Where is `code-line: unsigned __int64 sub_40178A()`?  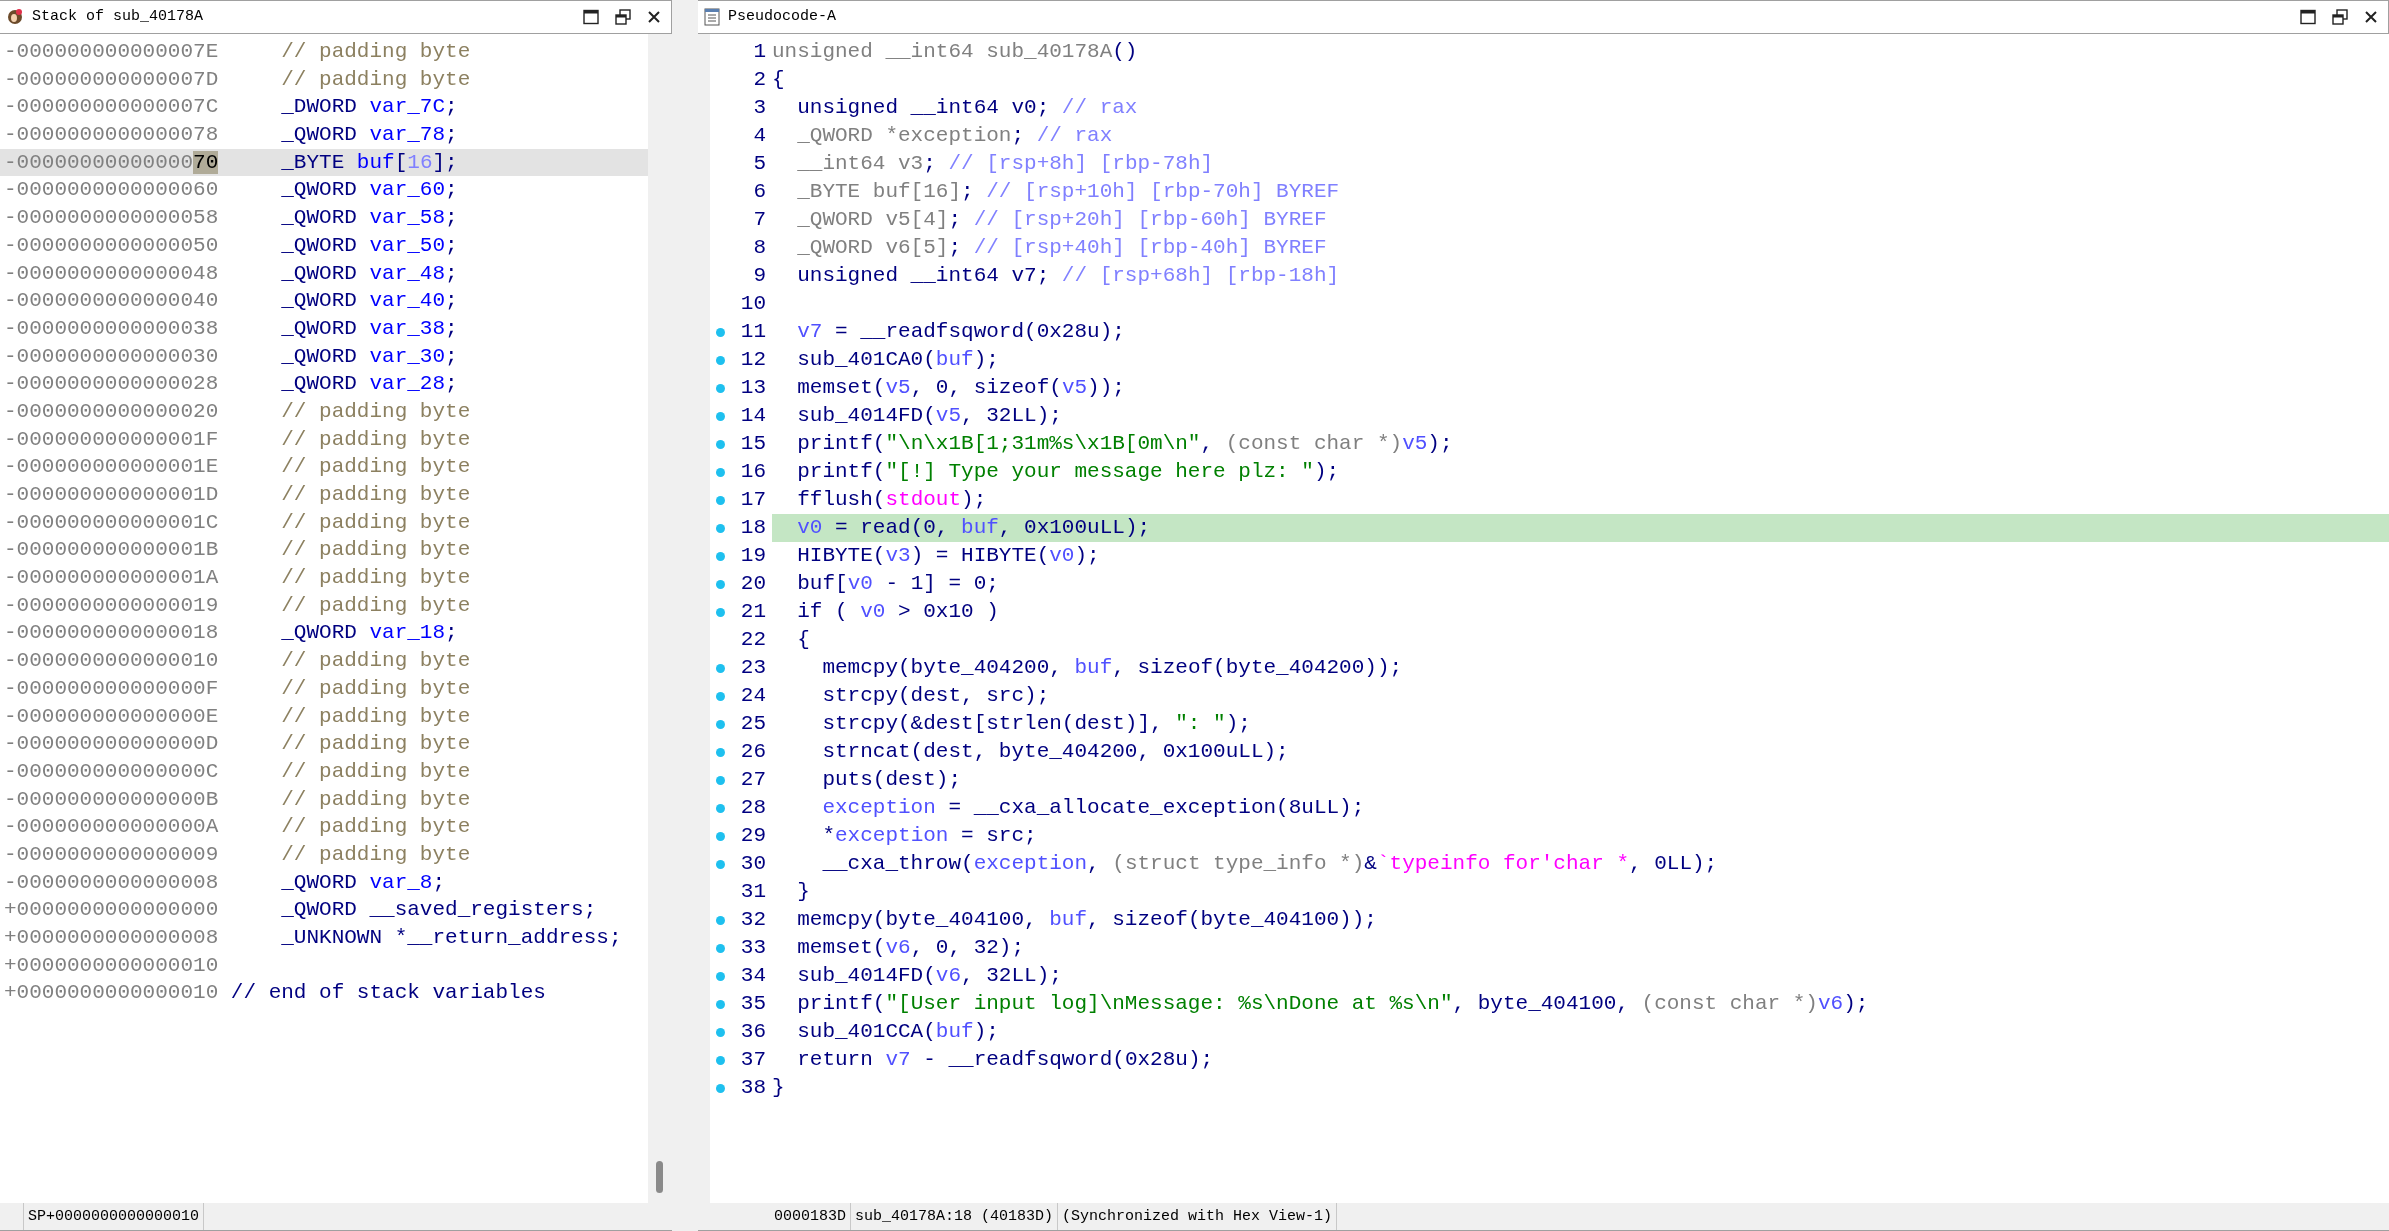 code-line: unsigned __int64 sub_40178A() is located at coordinates (955, 52).